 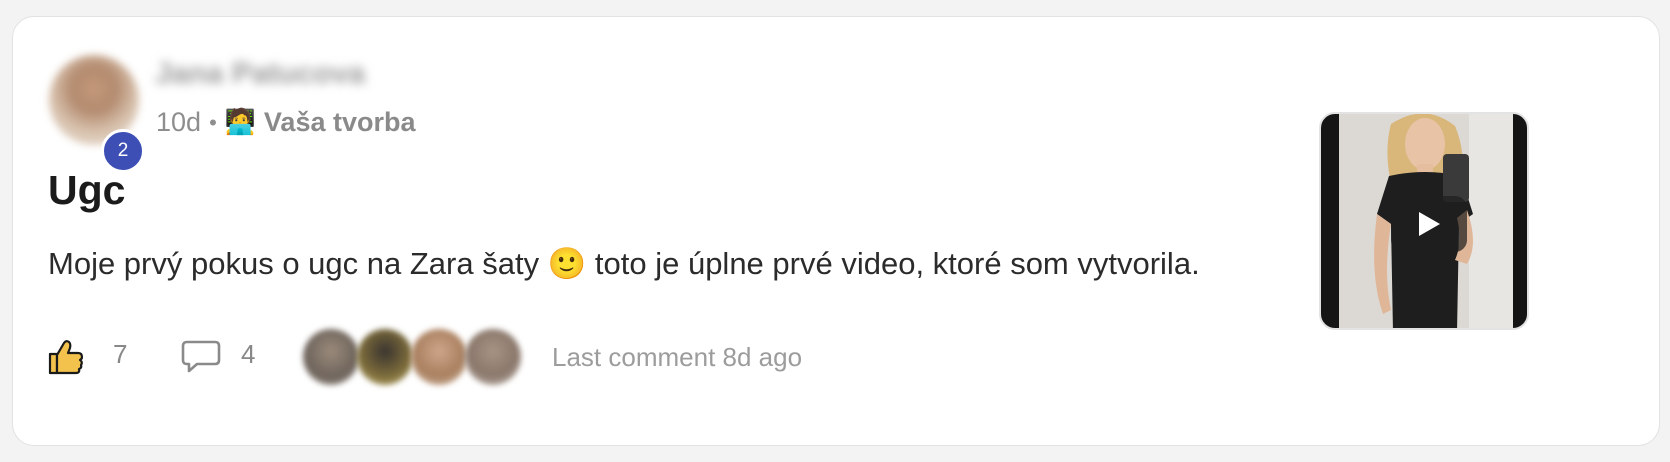 What do you see at coordinates (340, 122) in the screenshot?
I see `post-category: Vaša tvorba` at bounding box center [340, 122].